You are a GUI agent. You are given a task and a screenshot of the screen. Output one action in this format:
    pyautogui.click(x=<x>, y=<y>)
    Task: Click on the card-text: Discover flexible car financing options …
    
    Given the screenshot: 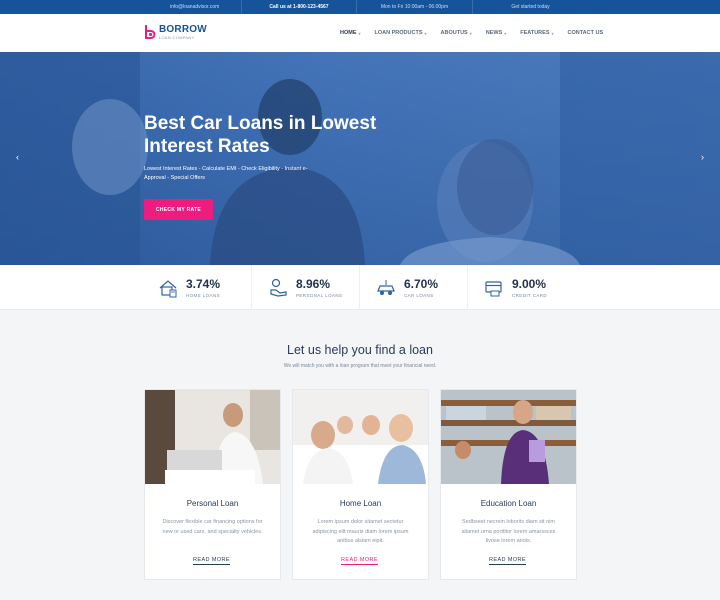 What is the action you would take?
    pyautogui.click(x=212, y=527)
    